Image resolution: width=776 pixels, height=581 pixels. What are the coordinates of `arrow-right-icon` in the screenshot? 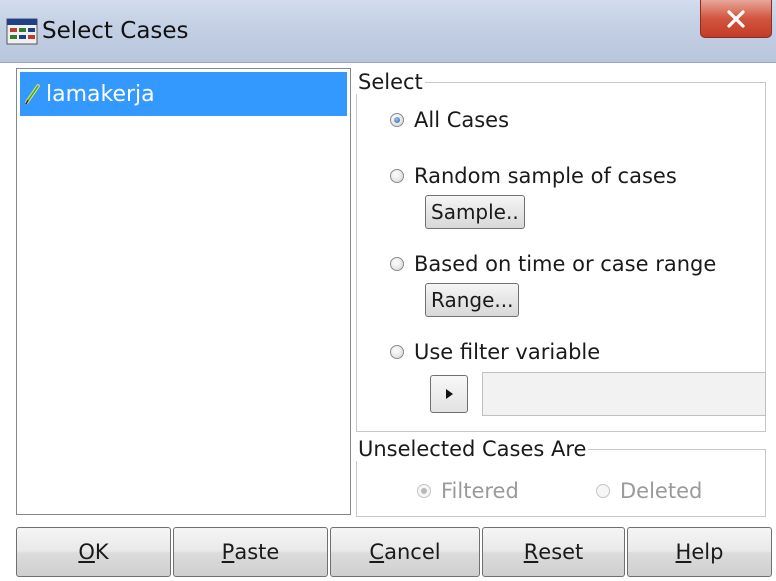 It's located at (449, 394).